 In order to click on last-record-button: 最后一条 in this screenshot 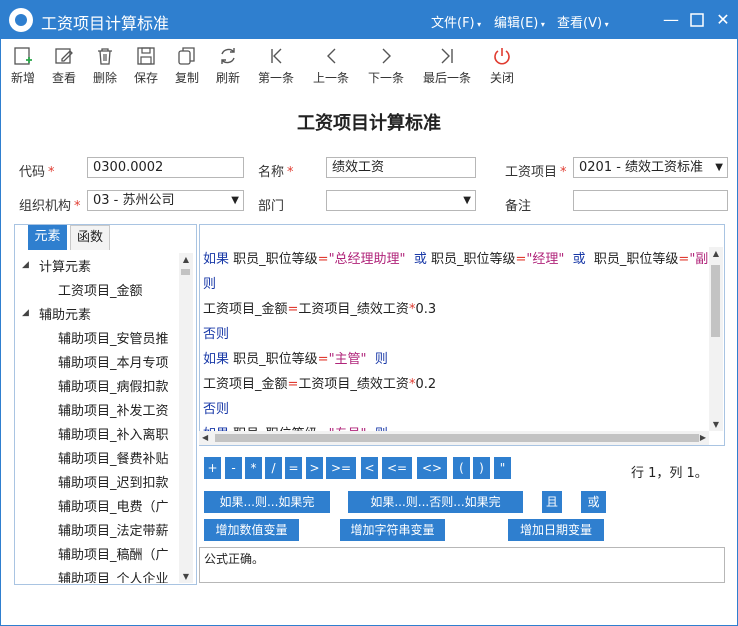, I will do `click(447, 65)`.